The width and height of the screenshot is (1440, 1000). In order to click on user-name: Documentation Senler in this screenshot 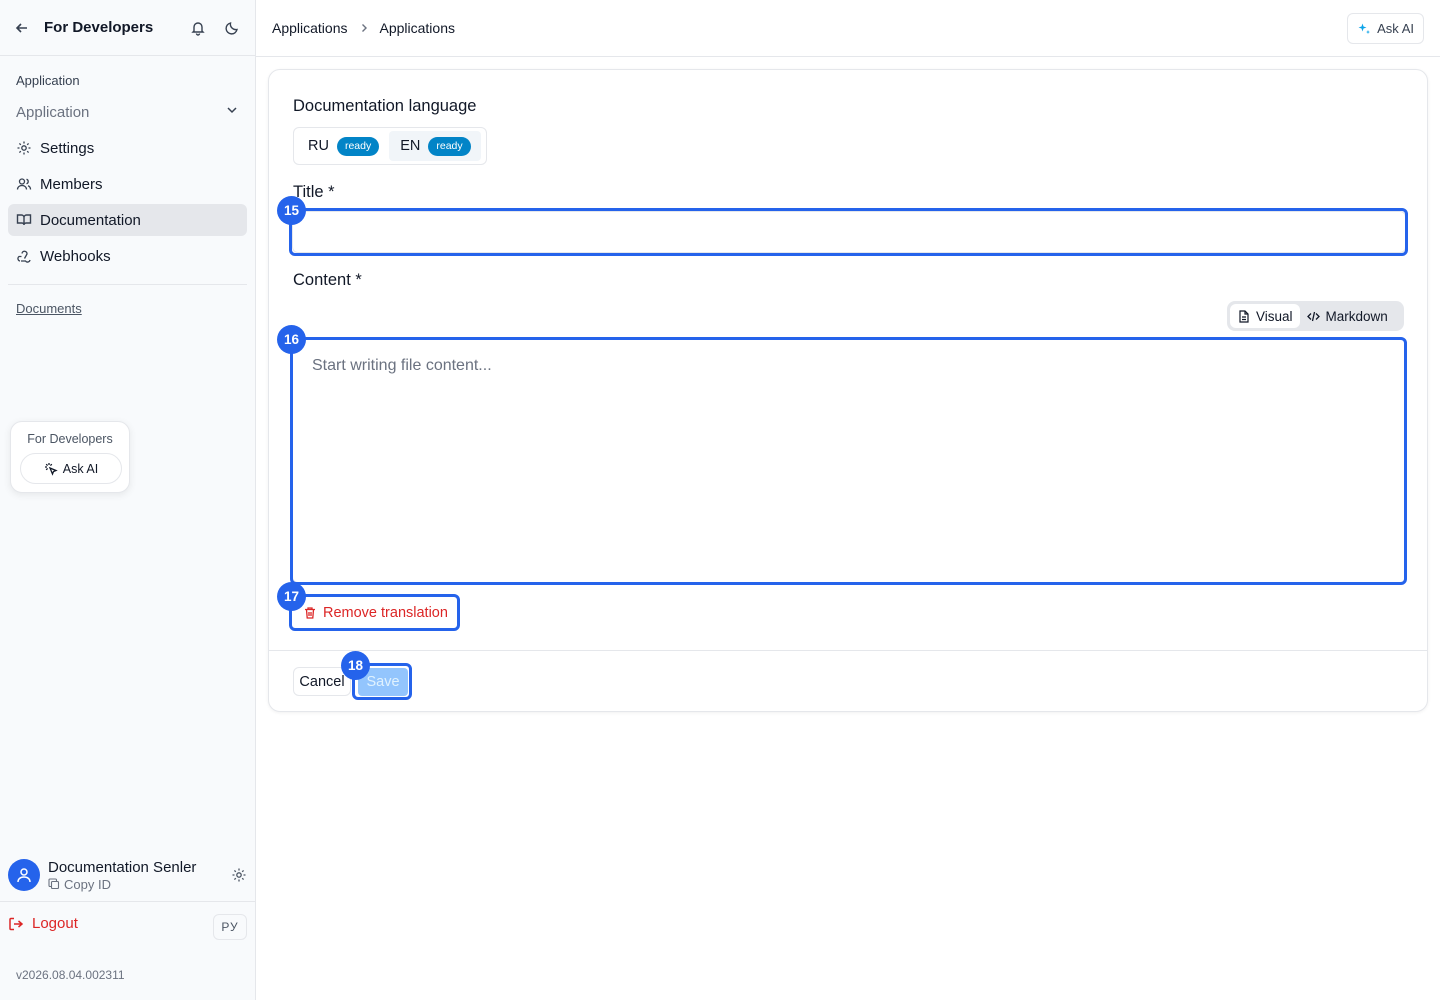, I will do `click(122, 867)`.